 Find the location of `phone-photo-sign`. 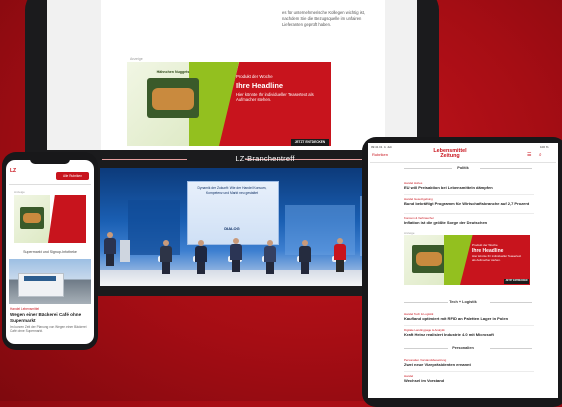

phone-photo-sign is located at coordinates (40, 278).